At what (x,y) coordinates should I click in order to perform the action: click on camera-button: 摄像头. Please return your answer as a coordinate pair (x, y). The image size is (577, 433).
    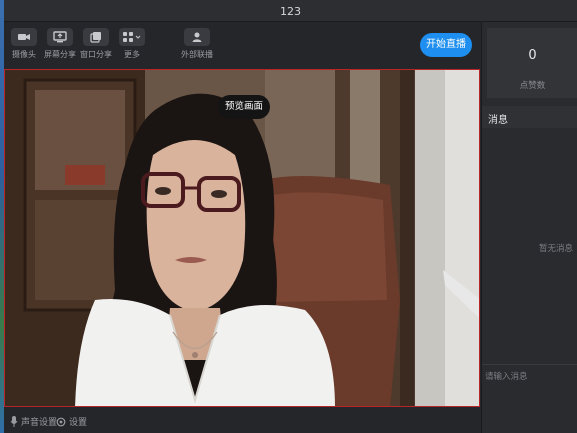
    Looking at the image, I should click on (24, 44).